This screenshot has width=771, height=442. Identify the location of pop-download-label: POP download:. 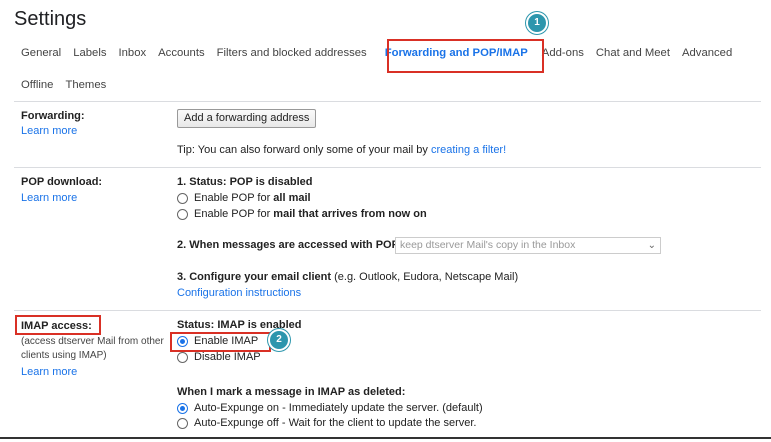
(62, 182).